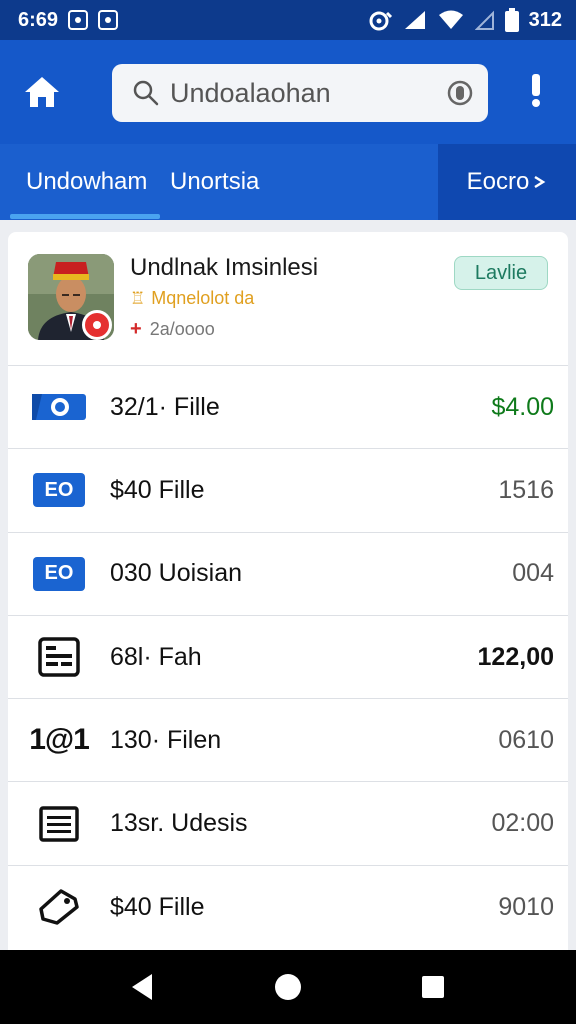  What do you see at coordinates (540, 182) in the screenshot?
I see `share-arrow-icon` at bounding box center [540, 182].